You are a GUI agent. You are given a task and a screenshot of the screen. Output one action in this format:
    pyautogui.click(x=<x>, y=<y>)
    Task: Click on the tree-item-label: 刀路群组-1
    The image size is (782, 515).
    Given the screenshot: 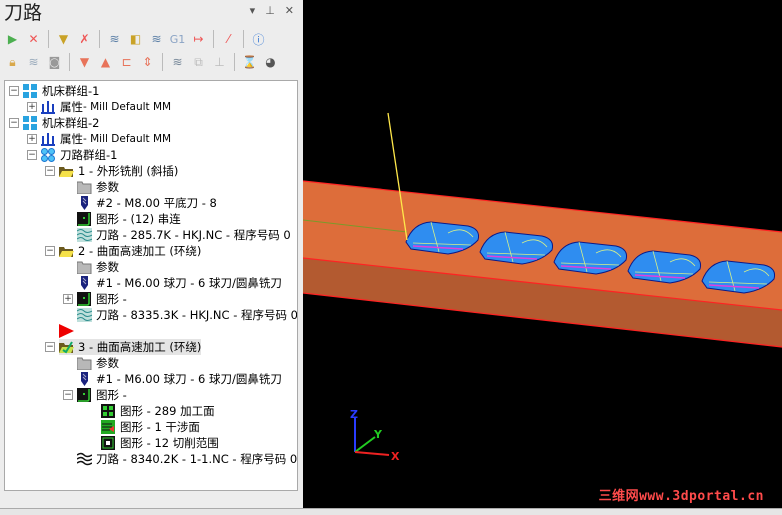 What is the action you would take?
    pyautogui.click(x=89, y=155)
    